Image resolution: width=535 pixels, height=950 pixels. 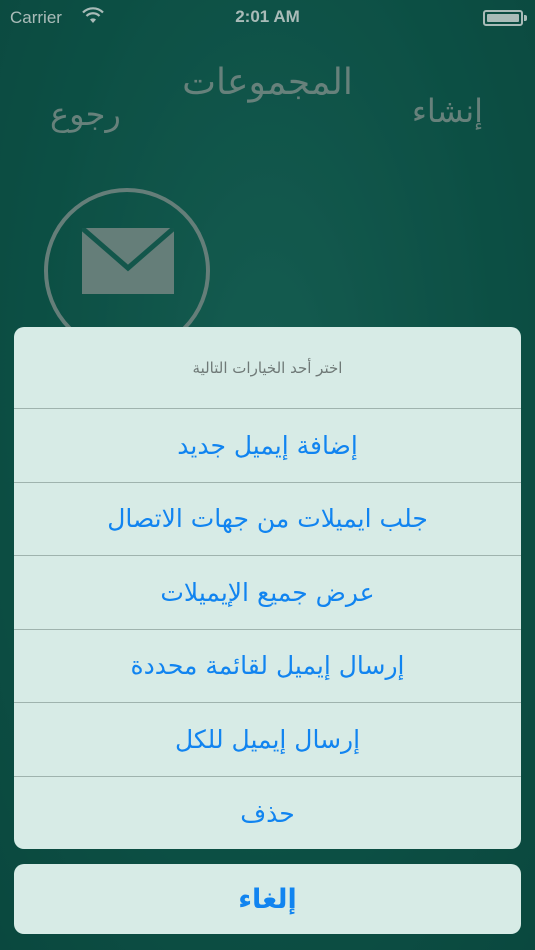 What do you see at coordinates (267, 666) in the screenshot?
I see `send-to-list-option: إرسال إيميل لقائمة محددة` at bounding box center [267, 666].